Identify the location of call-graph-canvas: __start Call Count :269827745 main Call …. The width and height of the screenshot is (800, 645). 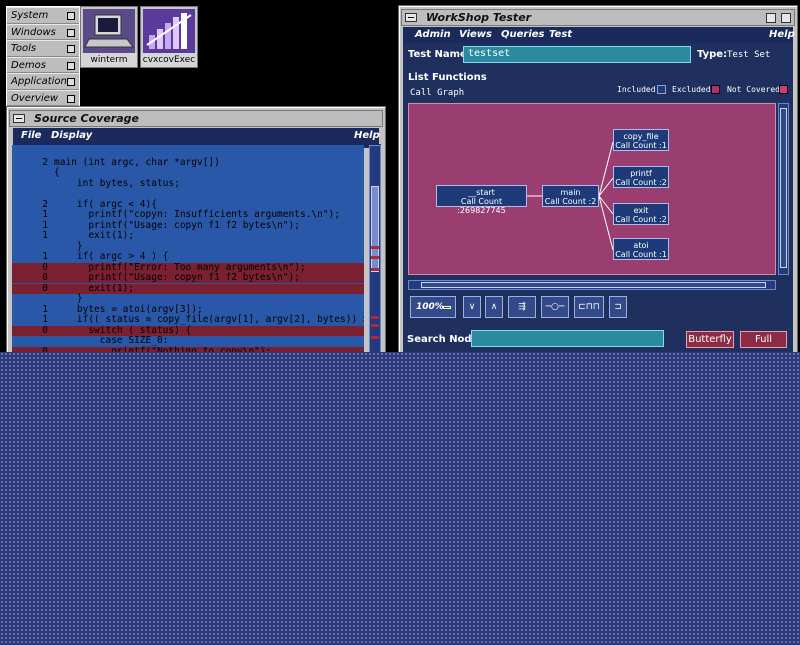
(592, 189).